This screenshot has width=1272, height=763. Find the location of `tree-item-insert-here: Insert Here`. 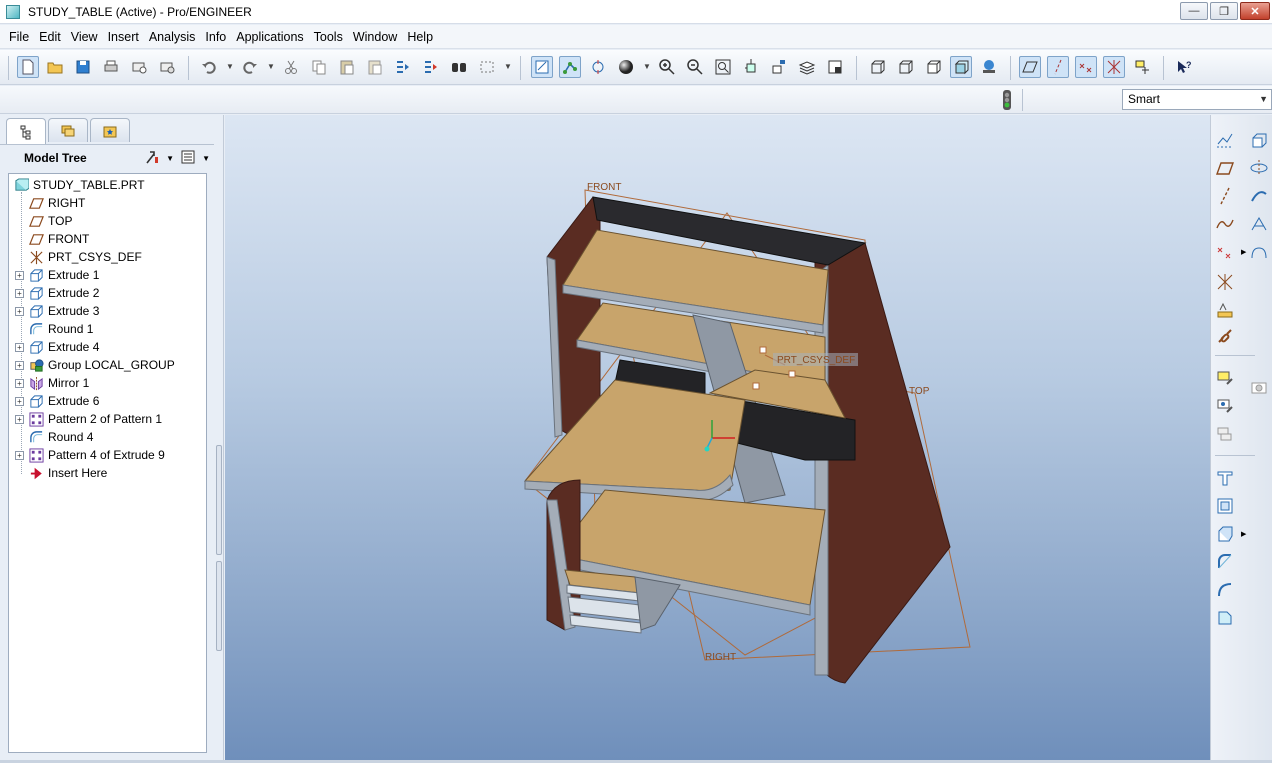

tree-item-insert-here: Insert Here is located at coordinates (61, 473).